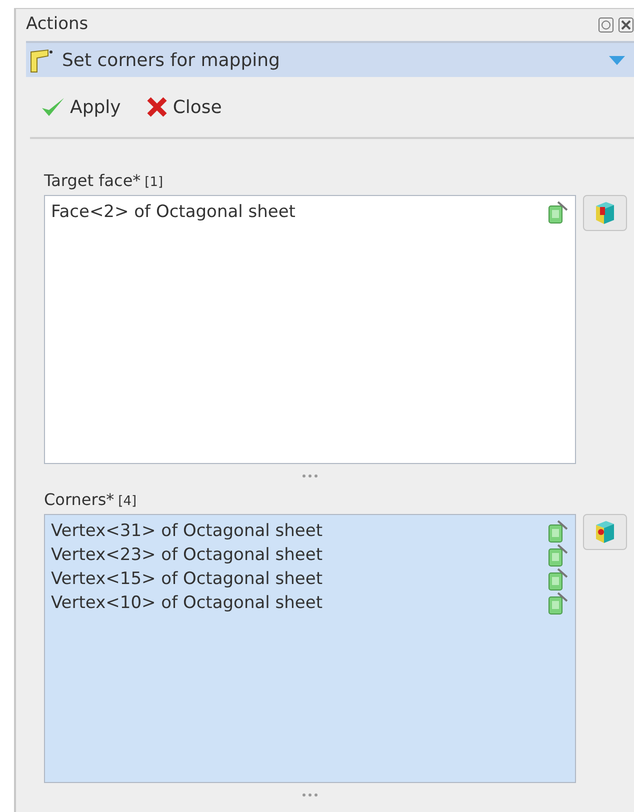 The height and width of the screenshot is (812, 634). What do you see at coordinates (57, 24) in the screenshot?
I see `panel-title: Actions` at bounding box center [57, 24].